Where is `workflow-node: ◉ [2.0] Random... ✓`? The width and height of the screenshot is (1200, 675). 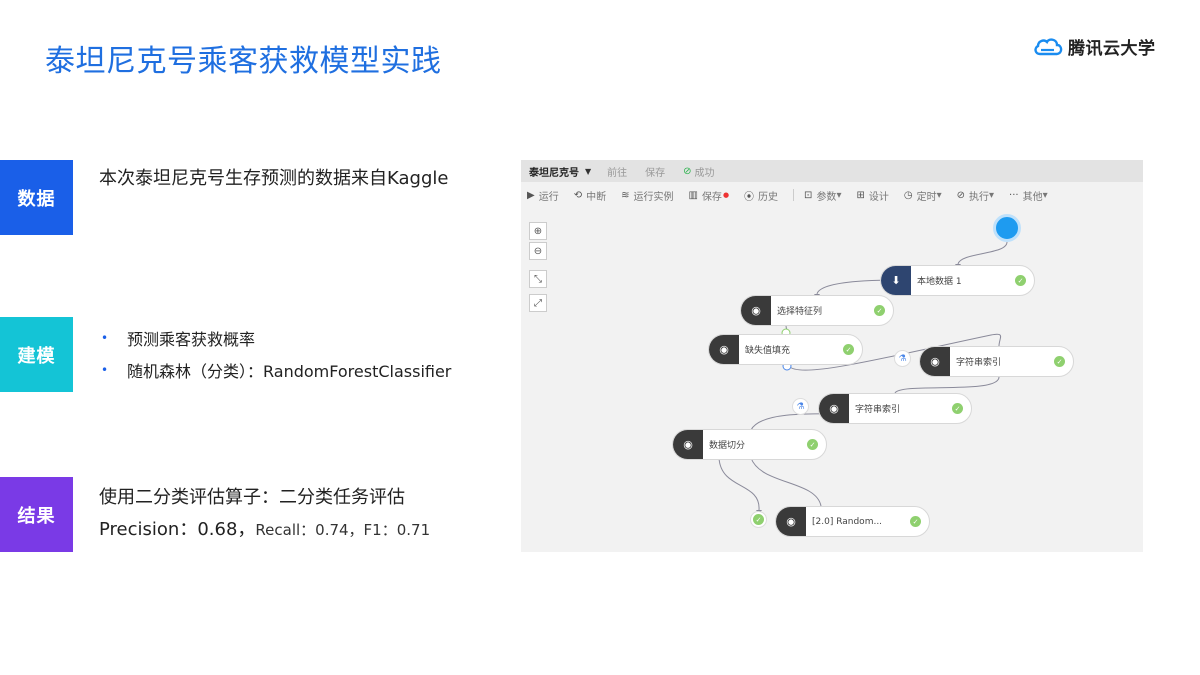
workflow-node: ◉ [2.0] Random... ✓ is located at coordinates (852, 521).